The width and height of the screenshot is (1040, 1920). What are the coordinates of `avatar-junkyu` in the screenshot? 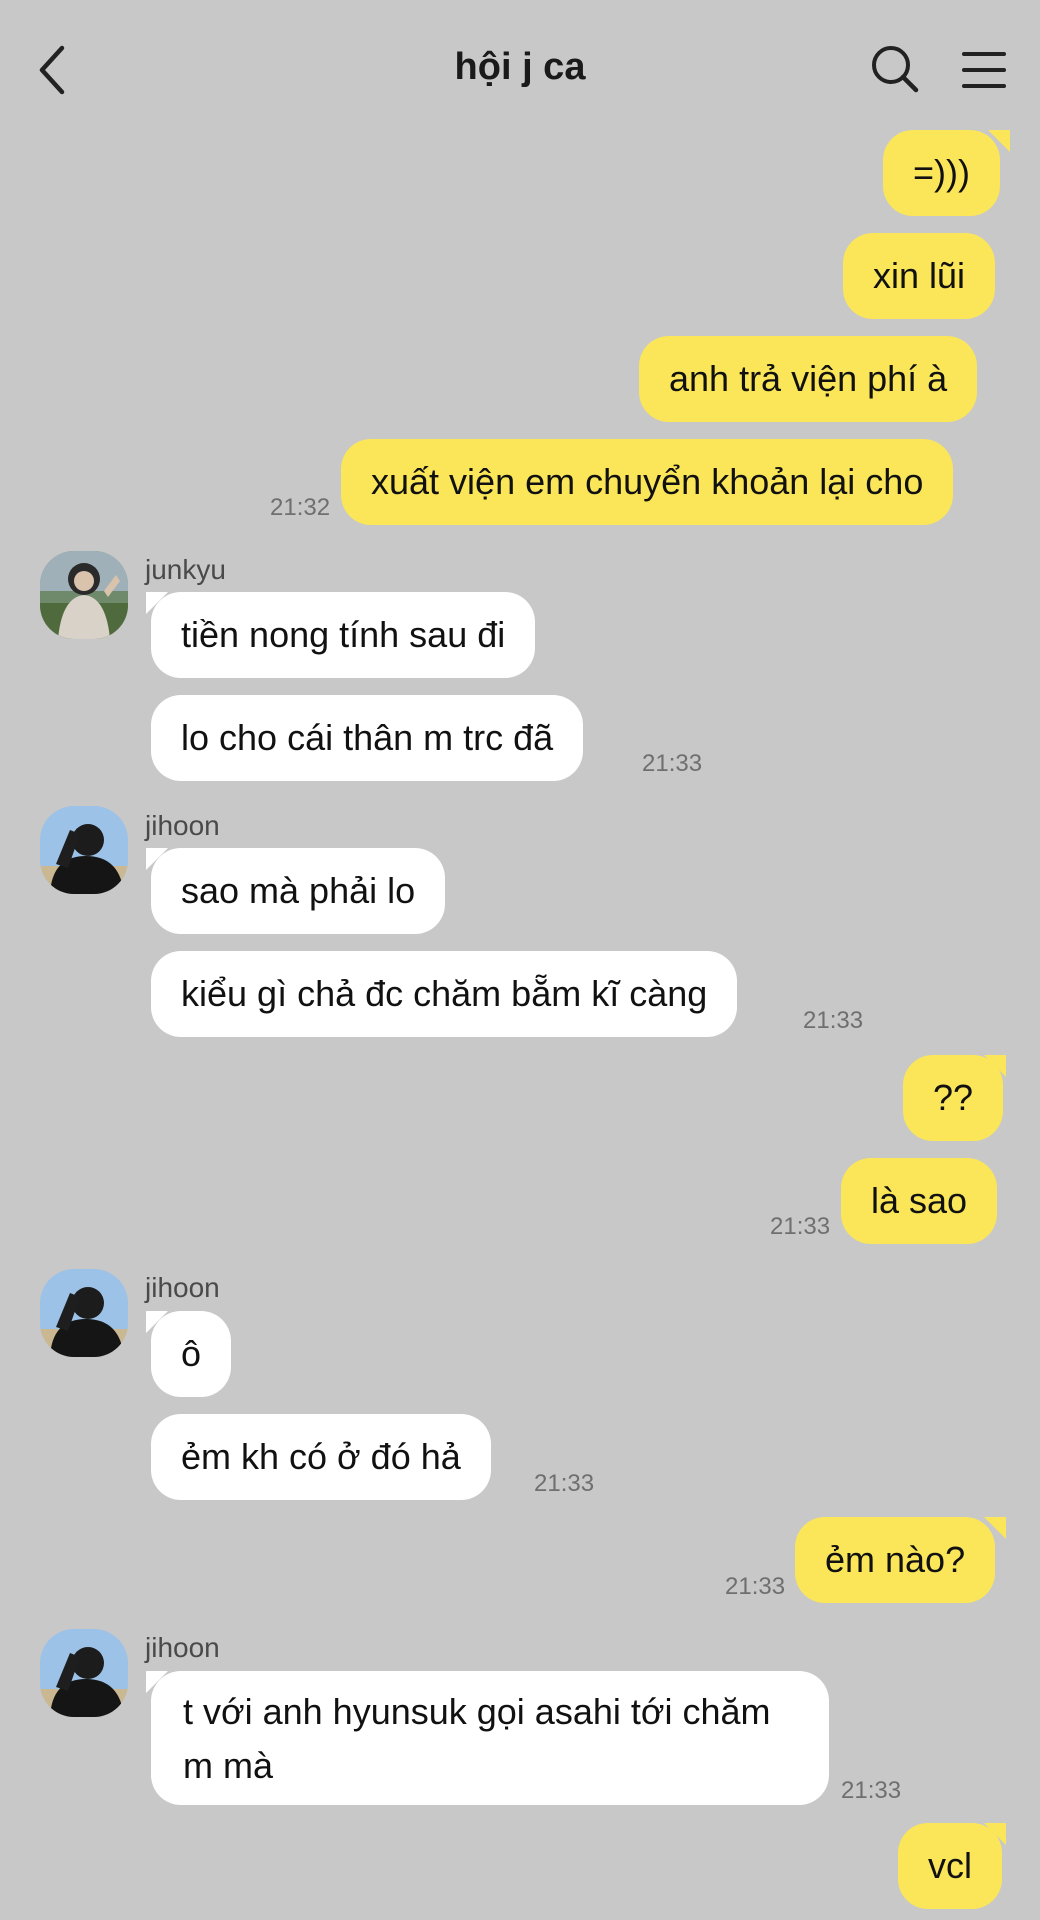 It's located at (84, 595).